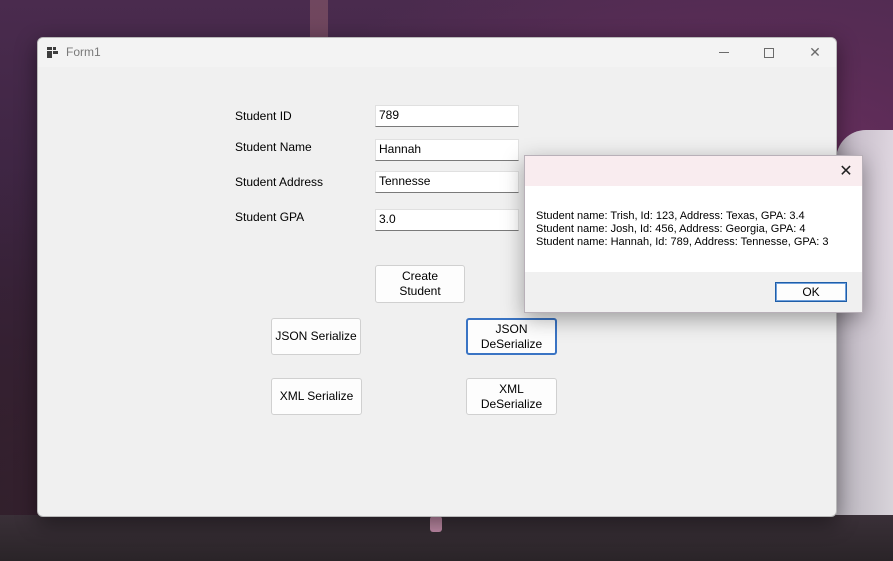  Describe the element at coordinates (316, 336) in the screenshot. I see `json-serialize-button: JSON Serialize` at that location.